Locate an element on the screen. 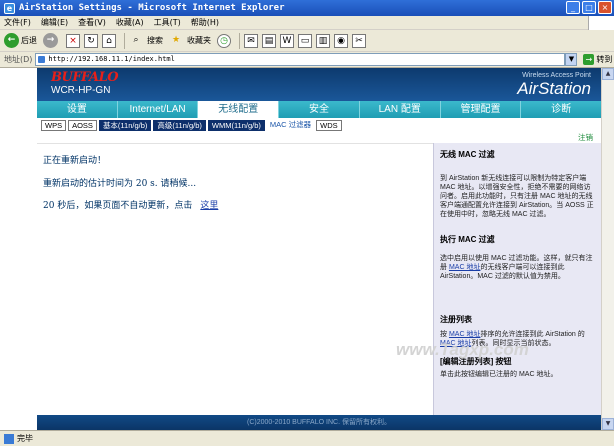 This screenshot has height=446, width=614. go-button: → 转到 is located at coordinates (597, 59).